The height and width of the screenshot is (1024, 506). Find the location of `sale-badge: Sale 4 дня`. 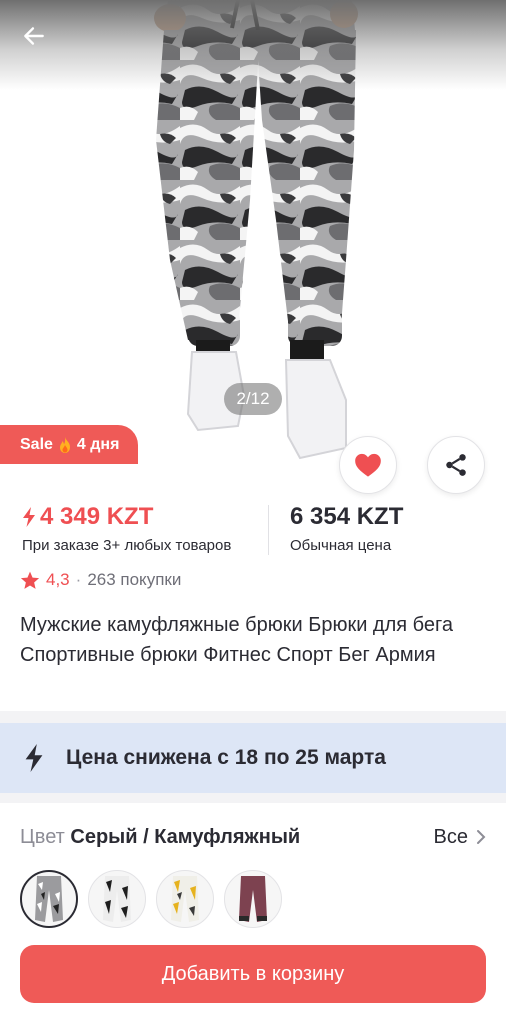

sale-badge: Sale 4 дня is located at coordinates (69, 444).